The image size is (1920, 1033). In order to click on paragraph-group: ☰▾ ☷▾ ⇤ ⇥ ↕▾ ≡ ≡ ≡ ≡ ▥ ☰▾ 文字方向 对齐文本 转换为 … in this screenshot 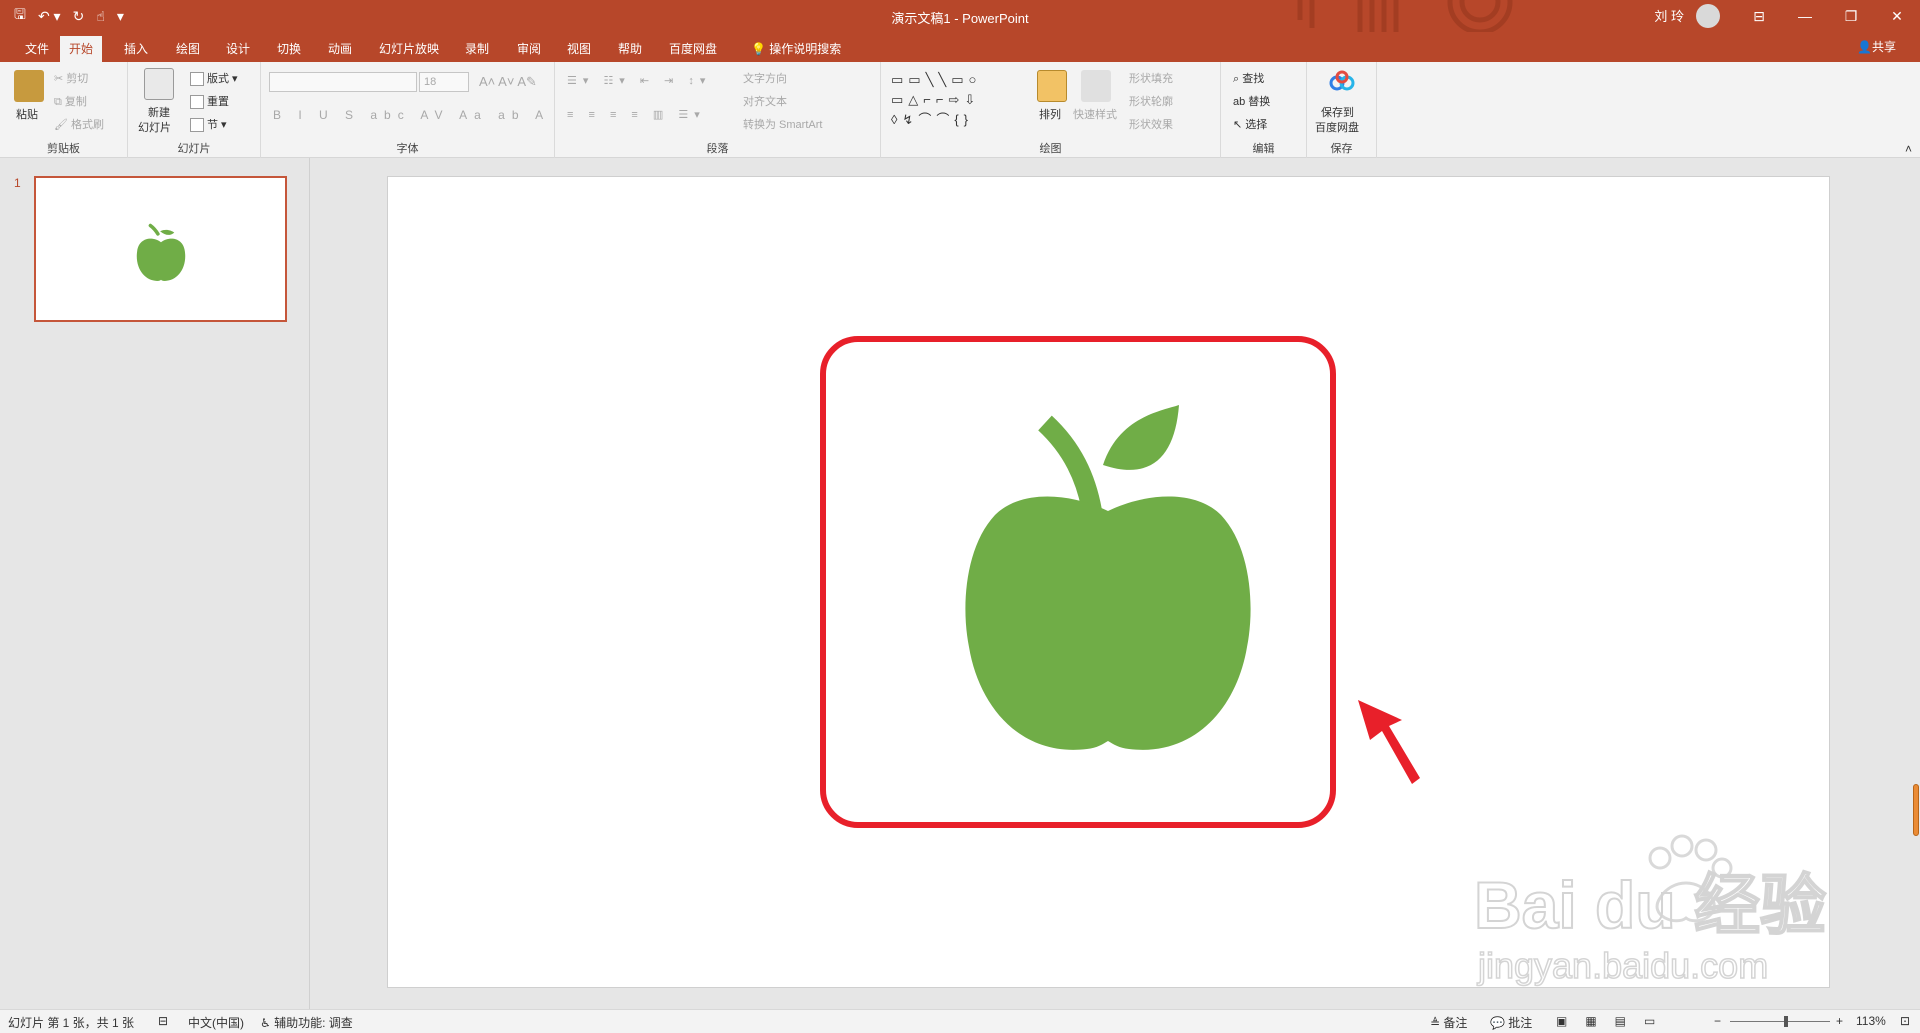, I will do `click(718, 110)`.